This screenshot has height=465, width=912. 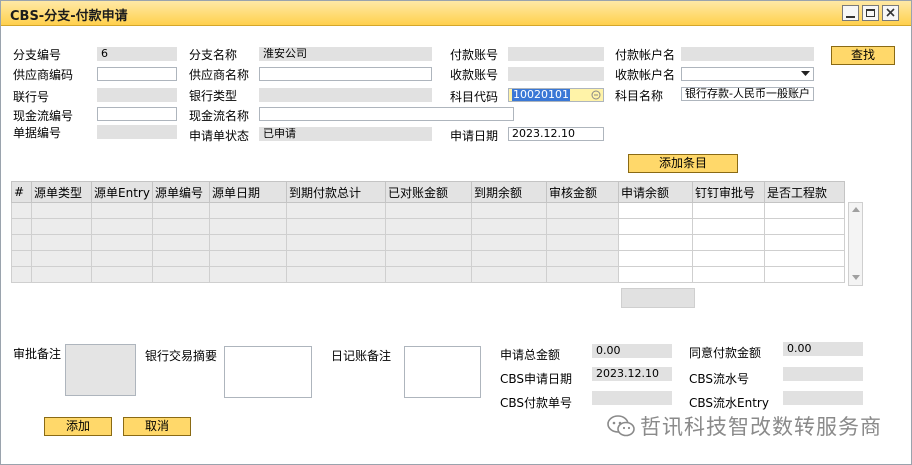 What do you see at coordinates (596, 95) in the screenshot?
I see `lookup-icon` at bounding box center [596, 95].